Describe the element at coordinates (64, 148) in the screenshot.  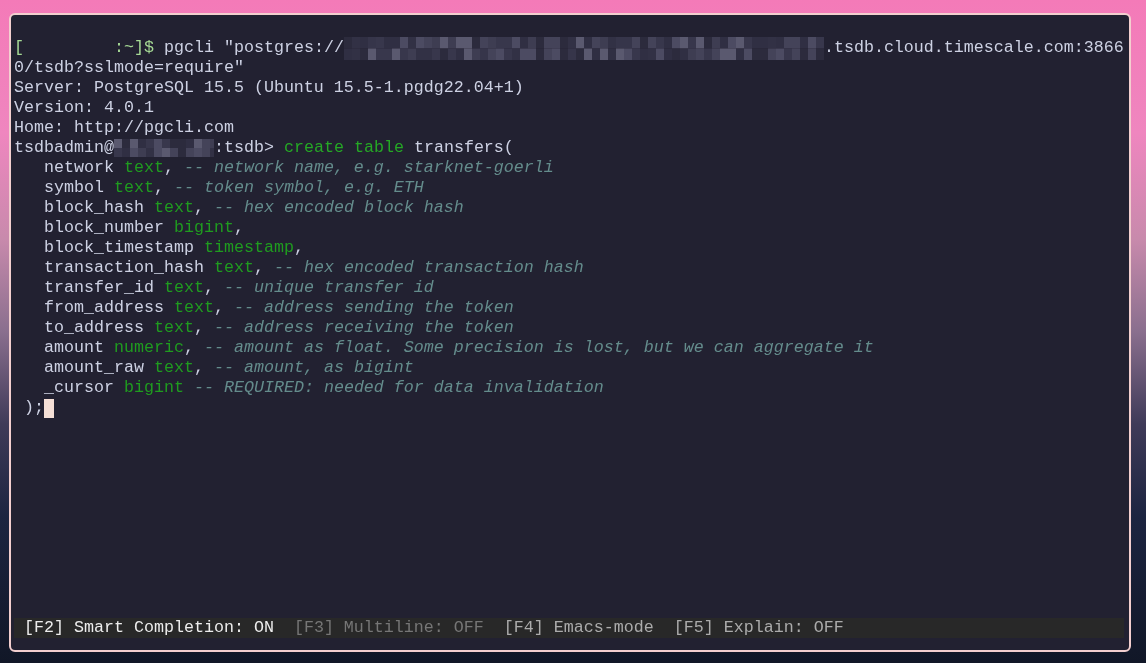
I see `prompt-text: tsdbadmin@` at that location.